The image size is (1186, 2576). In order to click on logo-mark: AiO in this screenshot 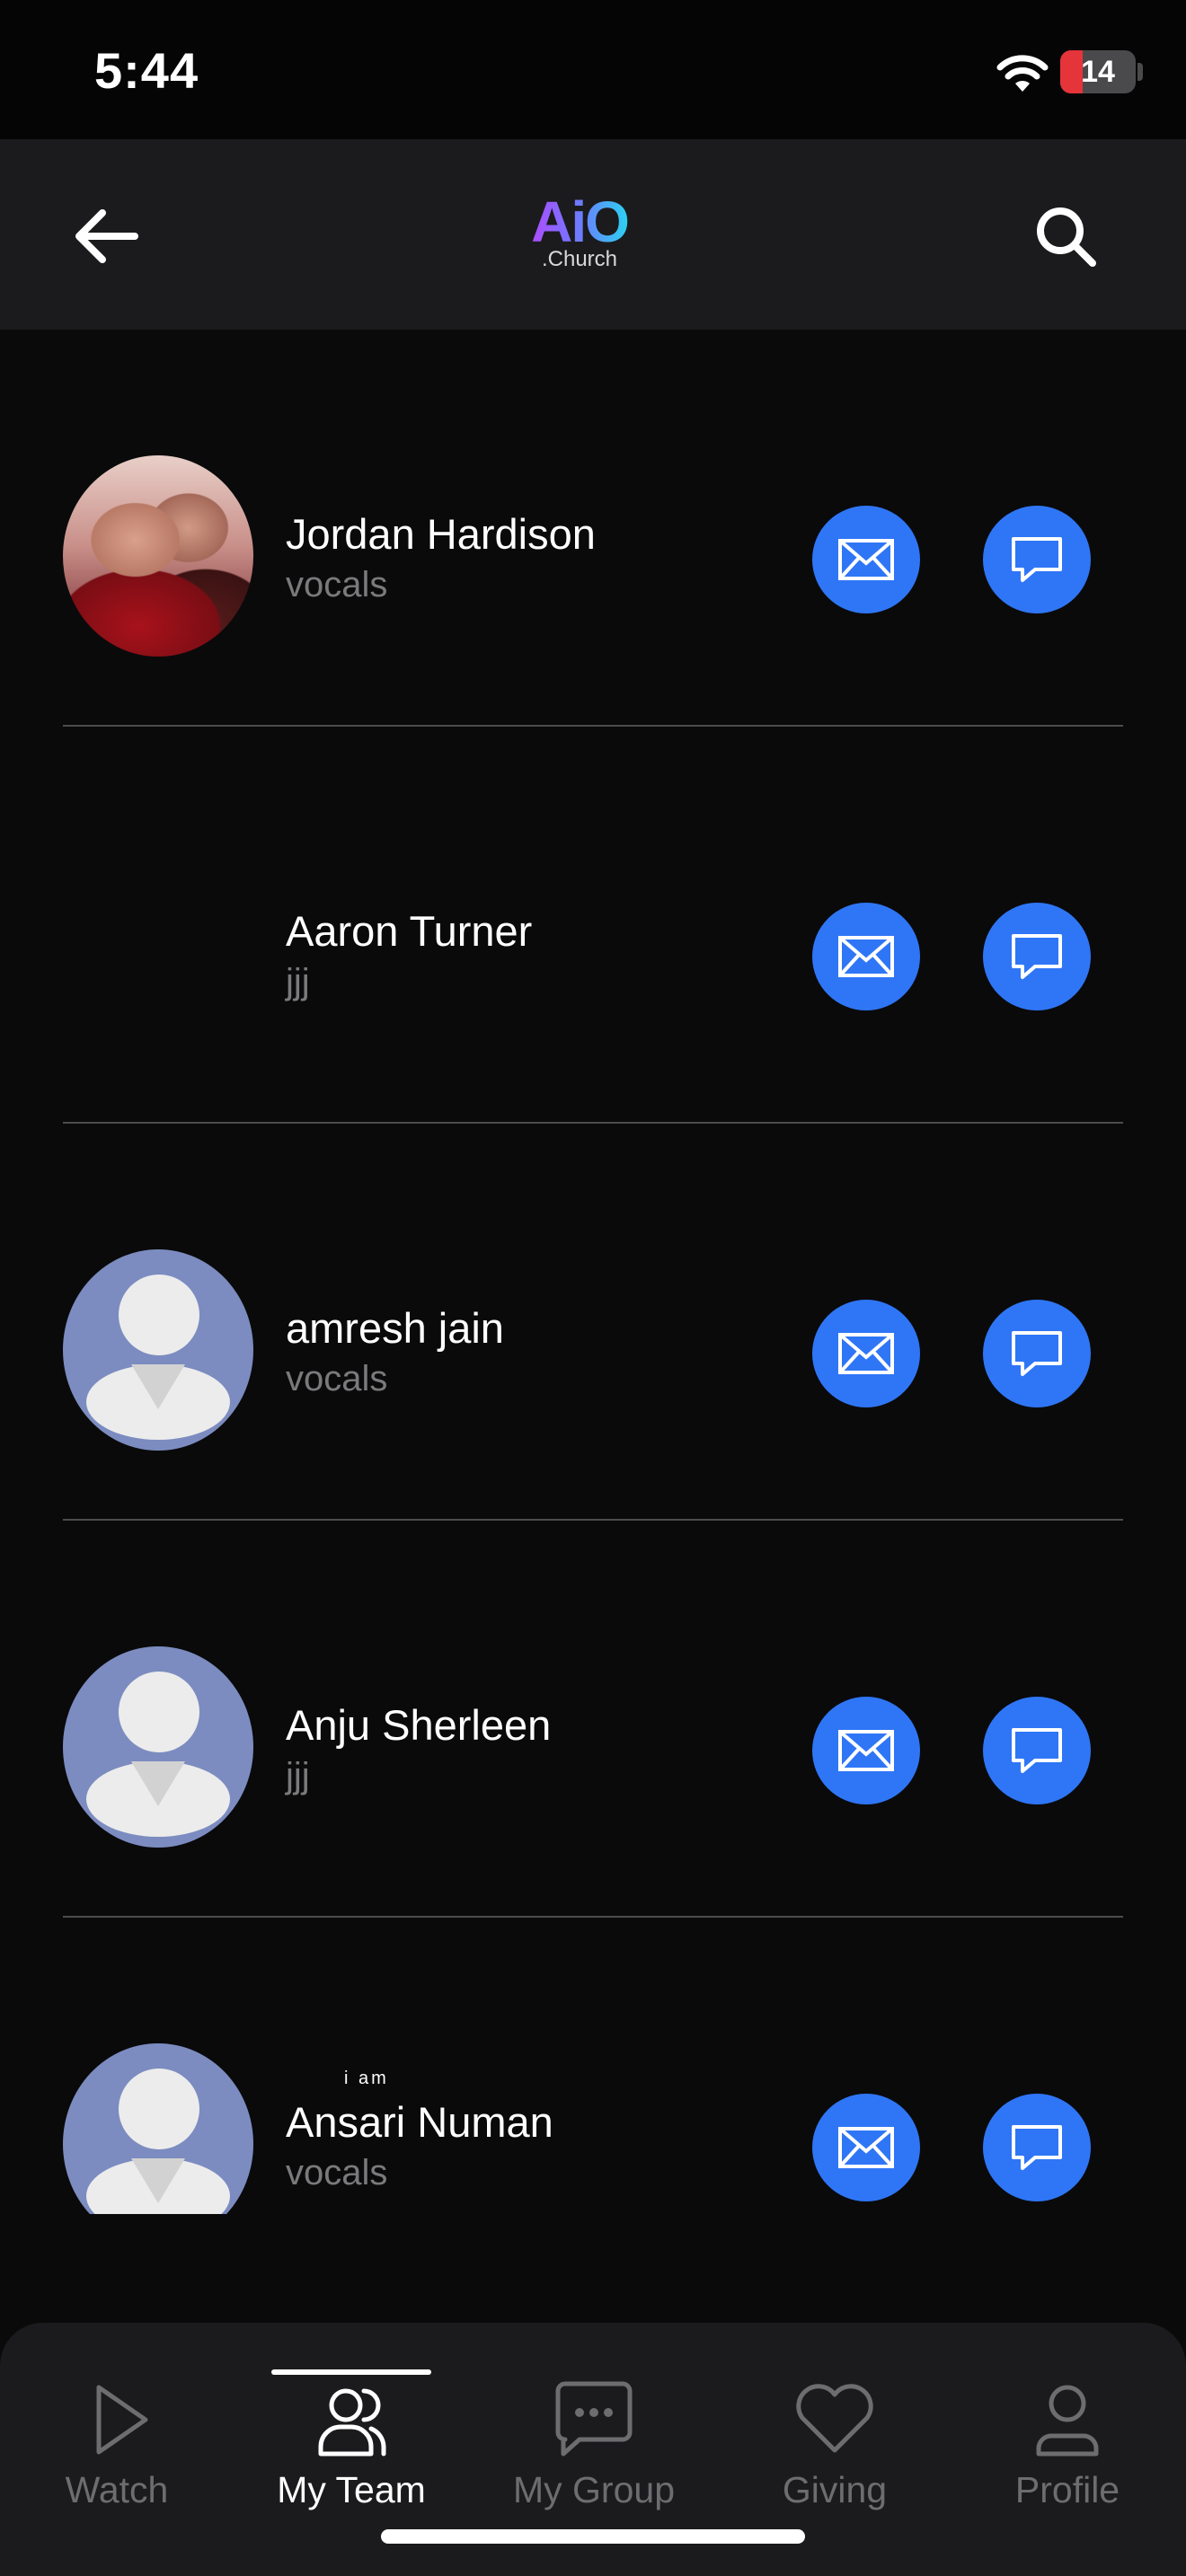, I will do `click(580, 222)`.